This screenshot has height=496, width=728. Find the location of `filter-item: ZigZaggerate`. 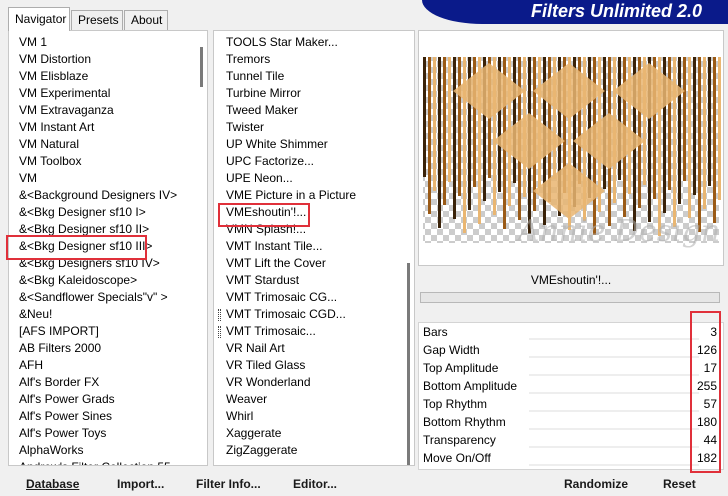

filter-item: ZigZaggerate is located at coordinates (307, 450).